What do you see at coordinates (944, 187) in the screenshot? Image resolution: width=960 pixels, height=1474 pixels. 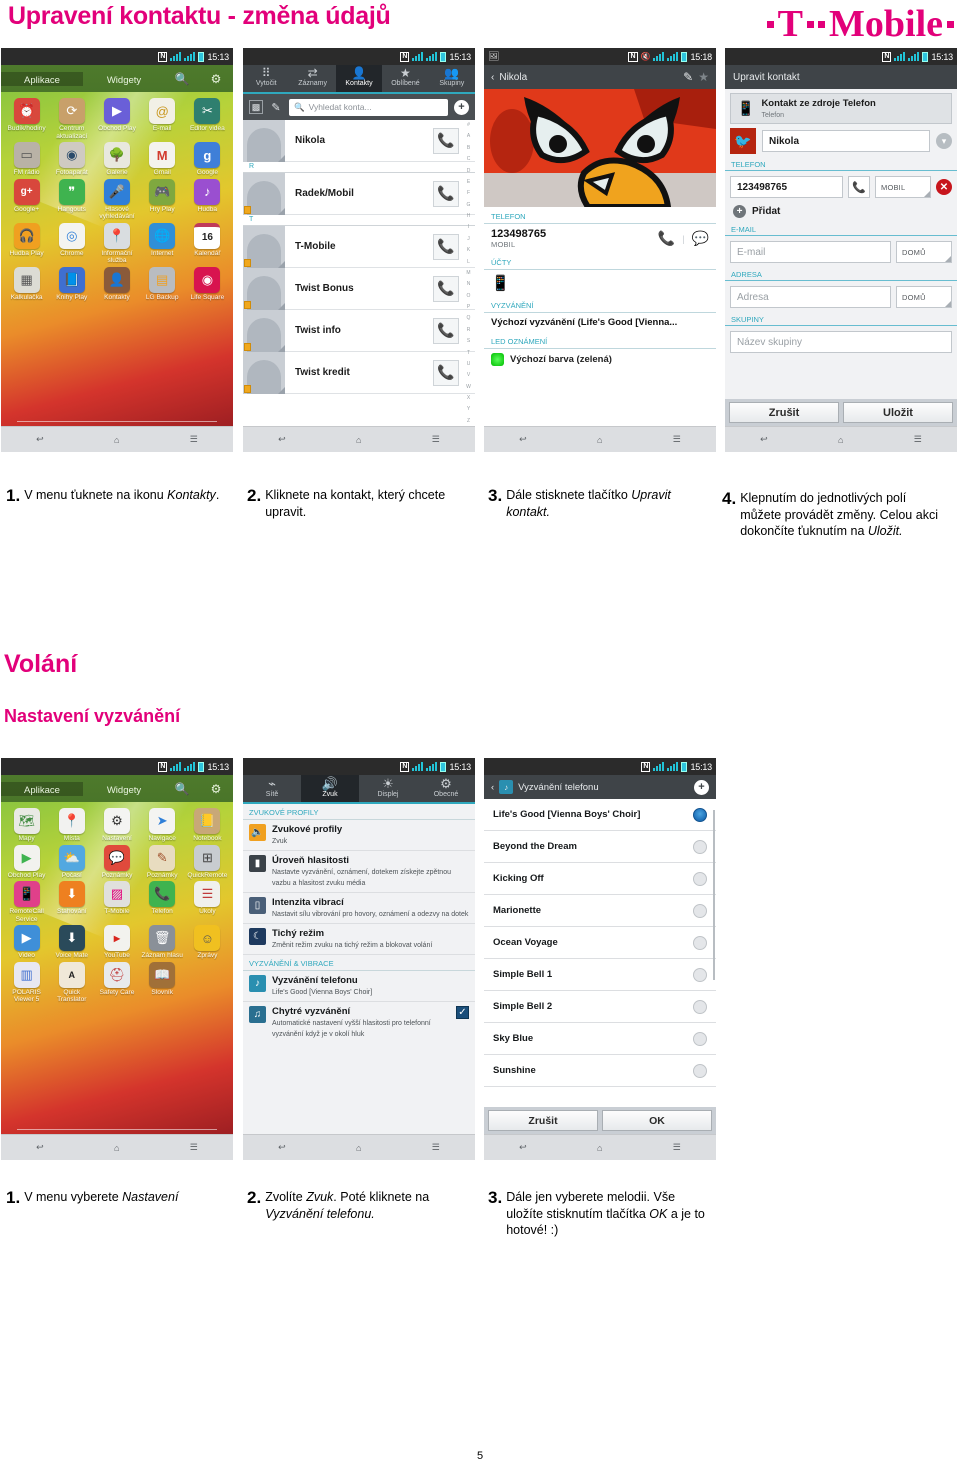 I see `delete-icon: ✕` at bounding box center [944, 187].